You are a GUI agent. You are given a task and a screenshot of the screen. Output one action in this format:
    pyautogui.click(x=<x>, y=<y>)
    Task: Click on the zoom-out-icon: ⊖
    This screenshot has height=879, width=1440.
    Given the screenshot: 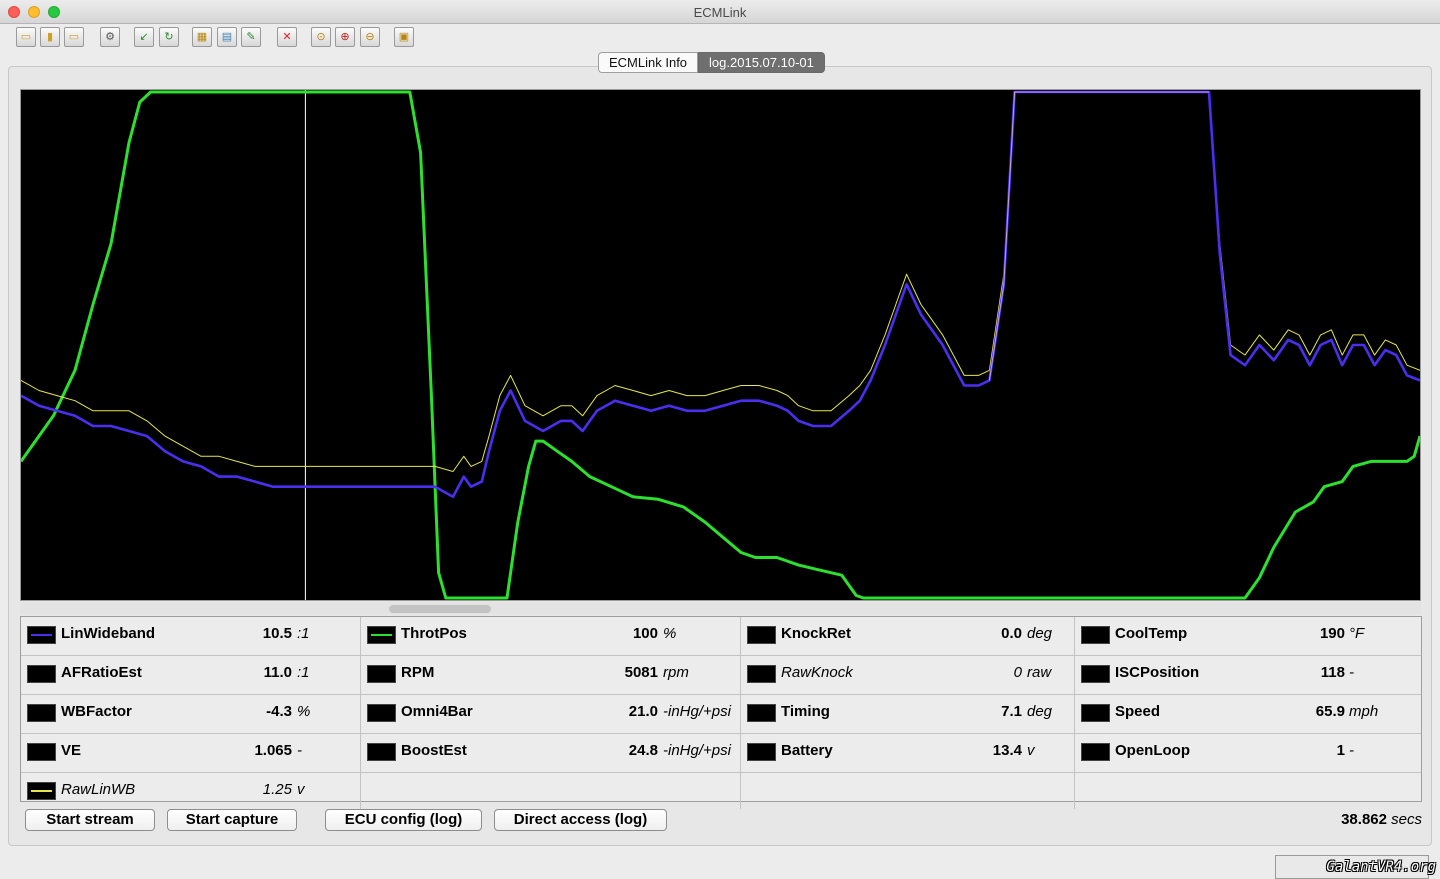 What is the action you would take?
    pyautogui.click(x=370, y=36)
    